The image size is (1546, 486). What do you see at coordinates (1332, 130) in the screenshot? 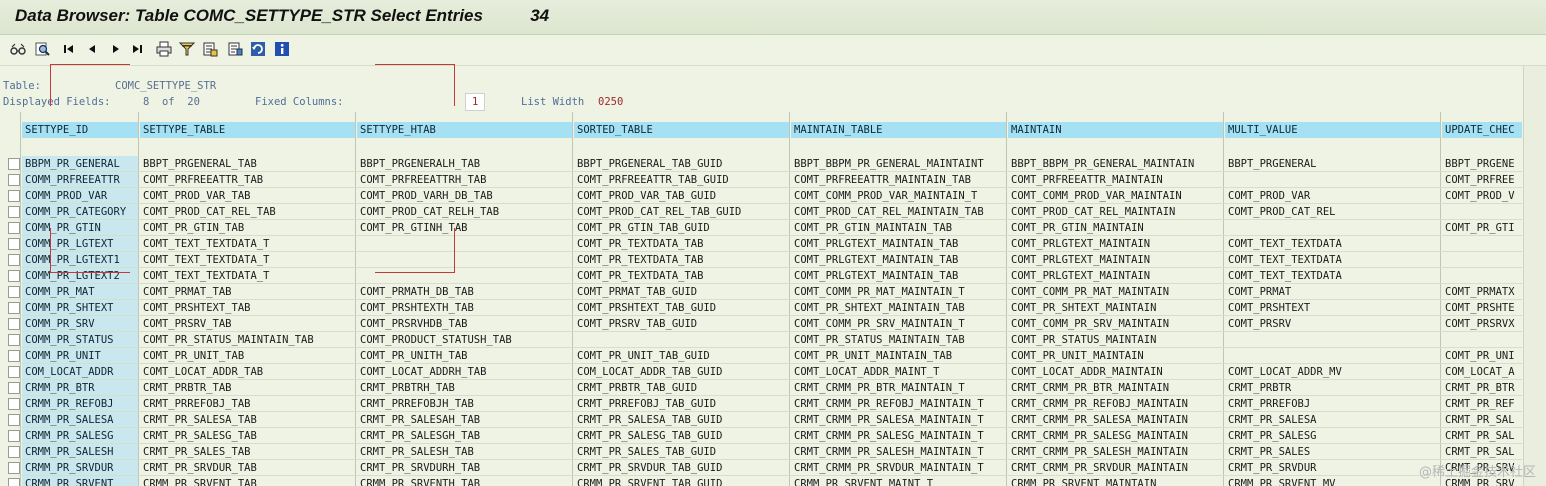
I see `column-header-multi-value: MULTI_VALUE` at bounding box center [1332, 130].